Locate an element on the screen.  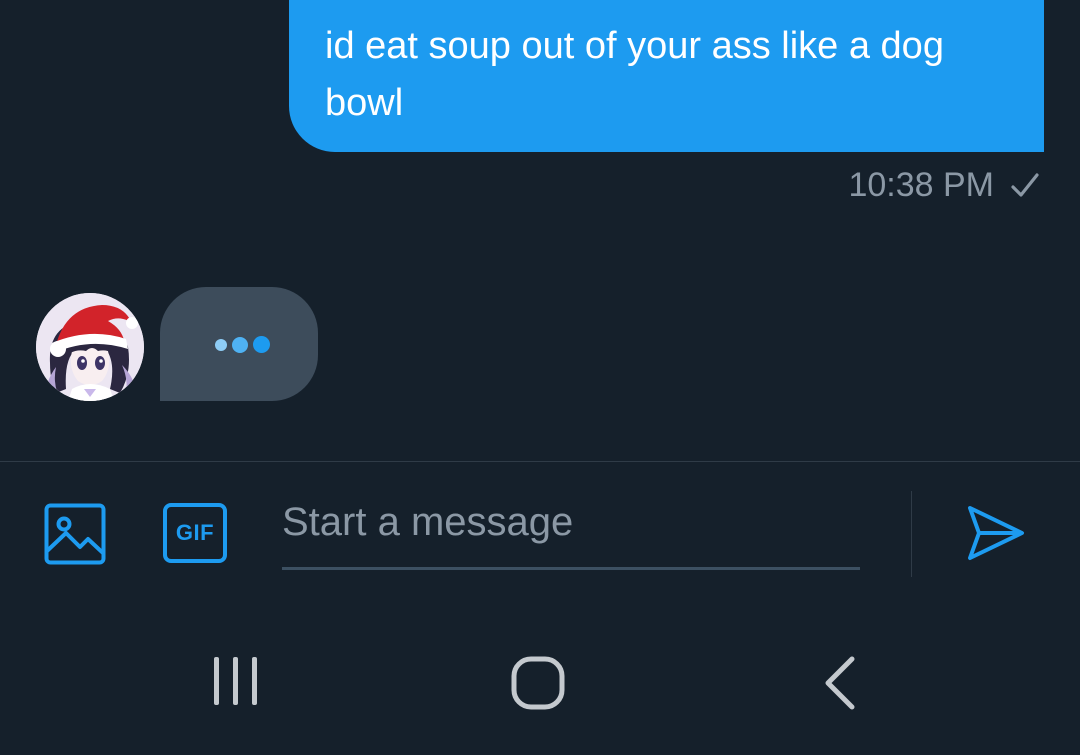
message-timestamp: 10:38 PM is located at coordinates (921, 184).